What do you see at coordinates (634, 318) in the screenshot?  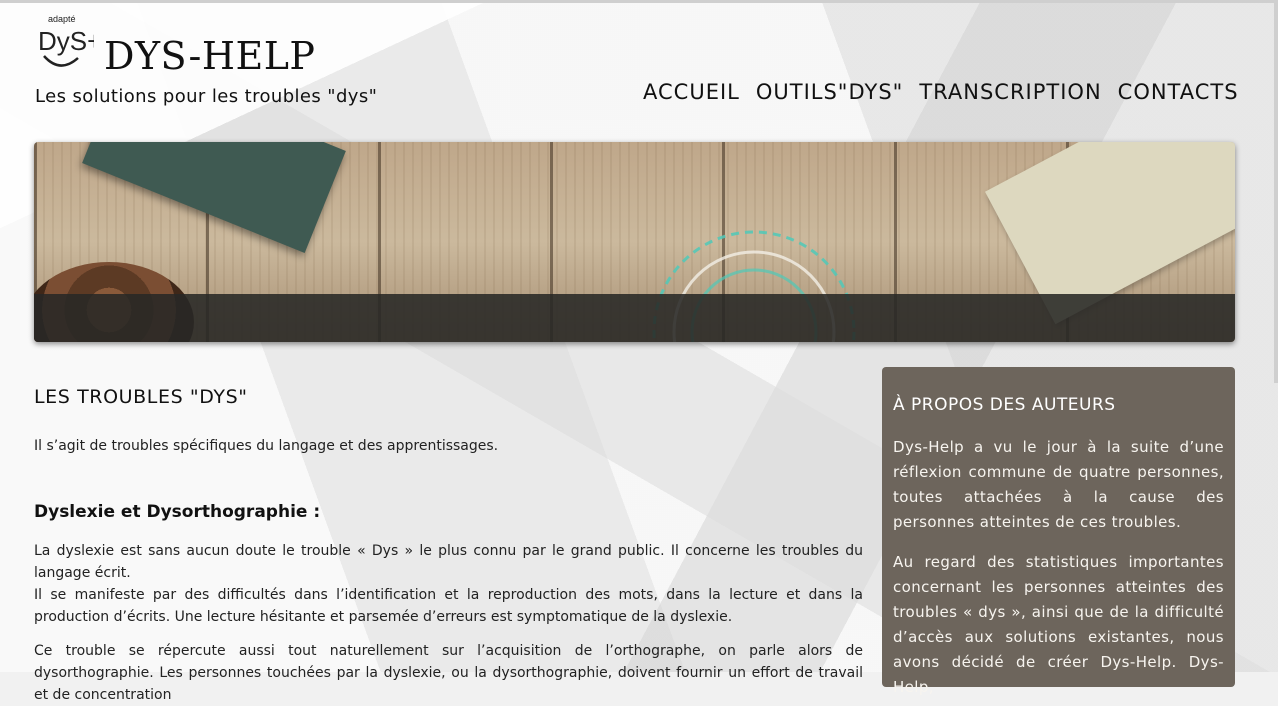 I see `banner-caption-strip` at bounding box center [634, 318].